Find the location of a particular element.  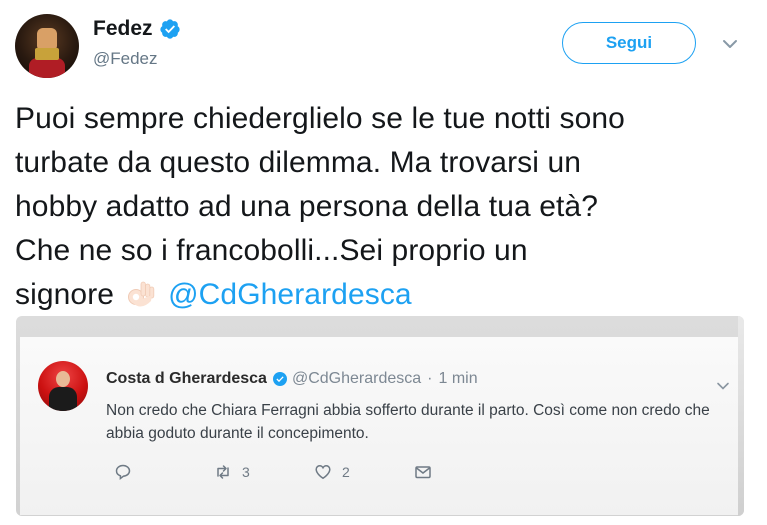

author-avatar is located at coordinates (47, 46).